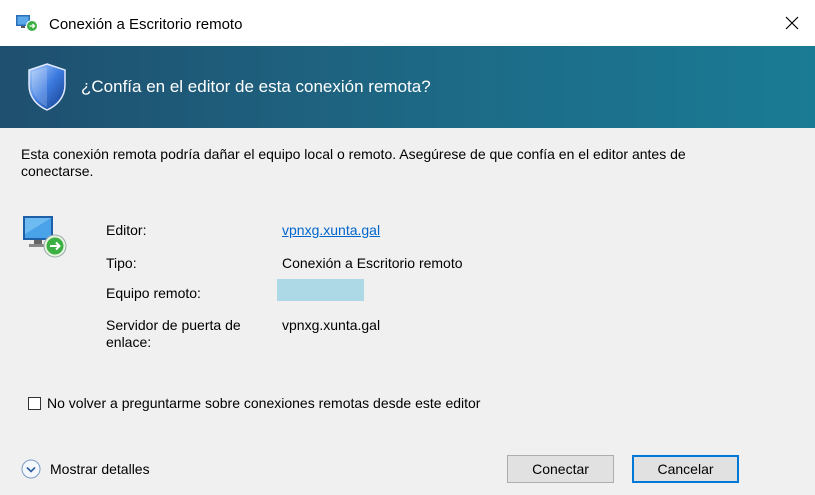  I want to click on connect-button: Conectar, so click(560, 469).